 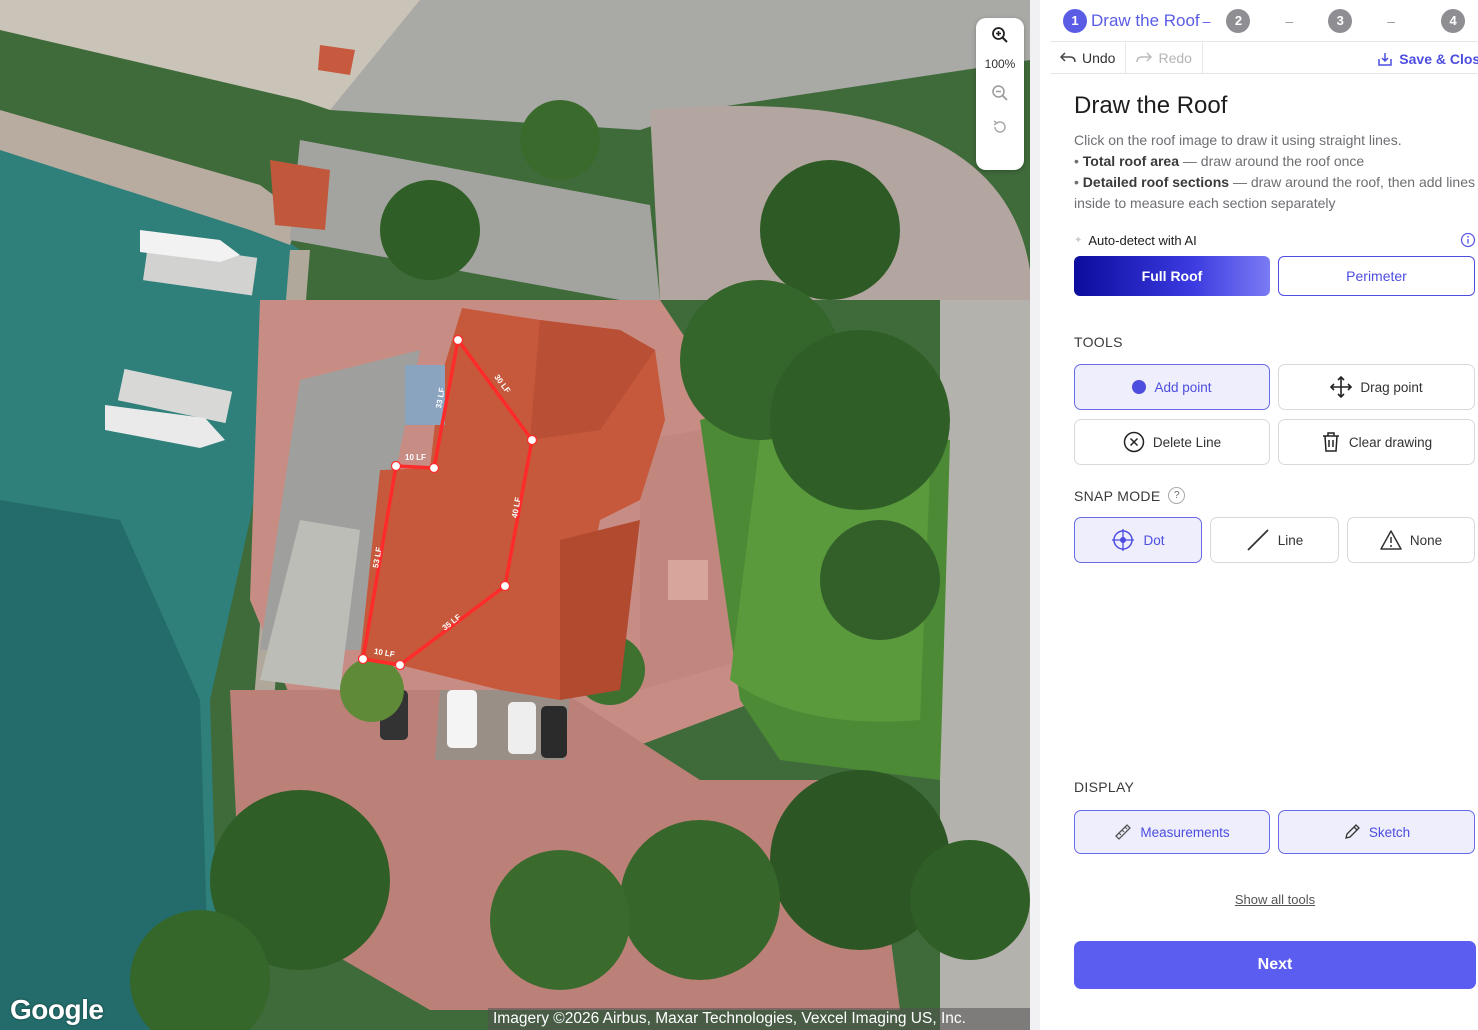 I want to click on delete-line-button: Delete Line, so click(x=1172, y=442).